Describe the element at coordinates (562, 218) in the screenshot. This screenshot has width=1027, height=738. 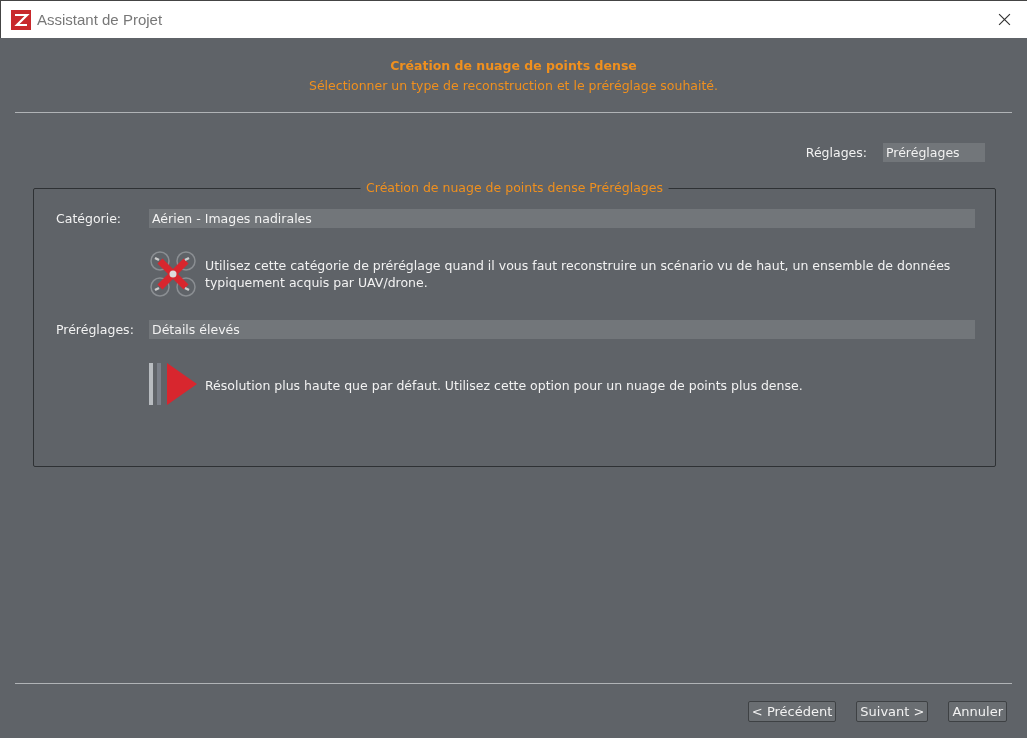
I see `category-dropdown: Aérien - Images nadirales` at that location.